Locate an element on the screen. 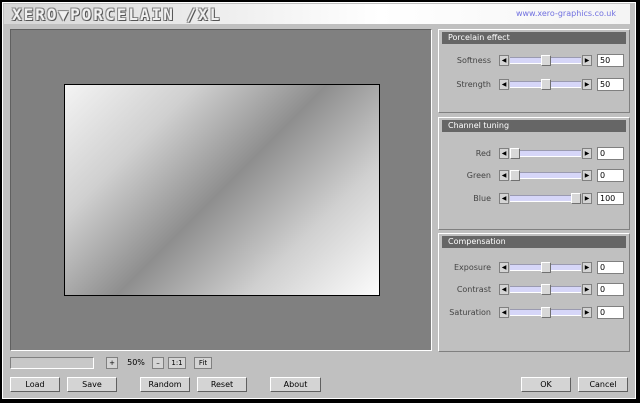  slider-label: Saturation is located at coordinates (470, 312).